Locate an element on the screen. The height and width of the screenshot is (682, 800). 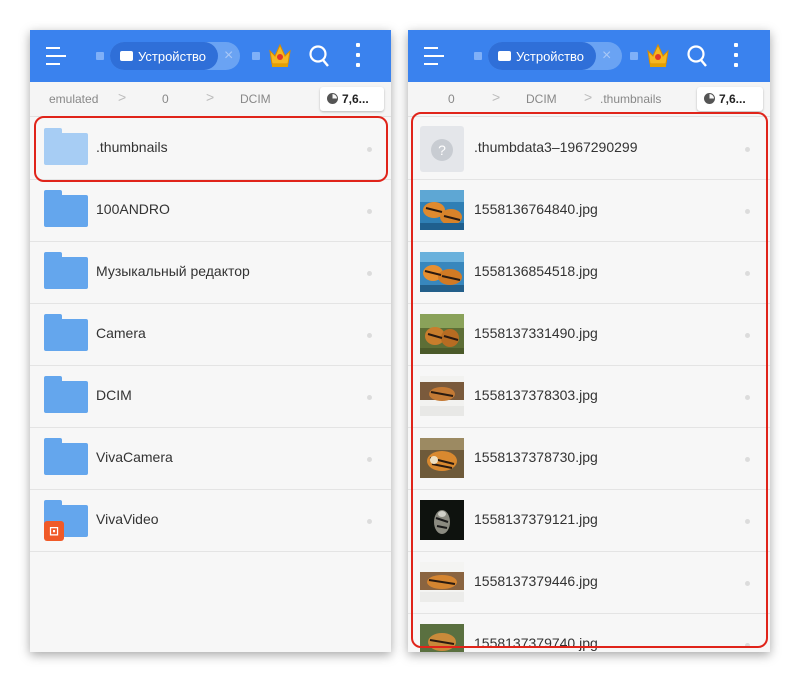
item-name: VivaCamera is located at coordinates (134, 457).